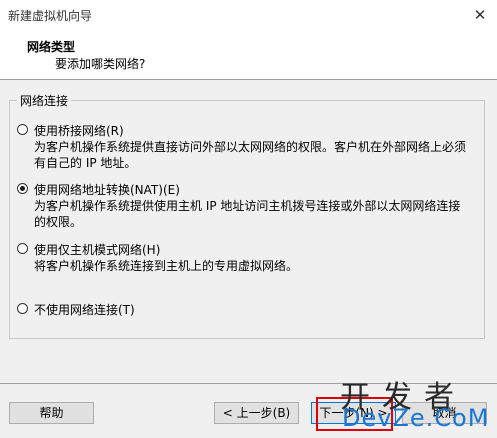  I want to click on option-nat-label: 使用网络地址转换(NAT)(E), so click(107, 189).